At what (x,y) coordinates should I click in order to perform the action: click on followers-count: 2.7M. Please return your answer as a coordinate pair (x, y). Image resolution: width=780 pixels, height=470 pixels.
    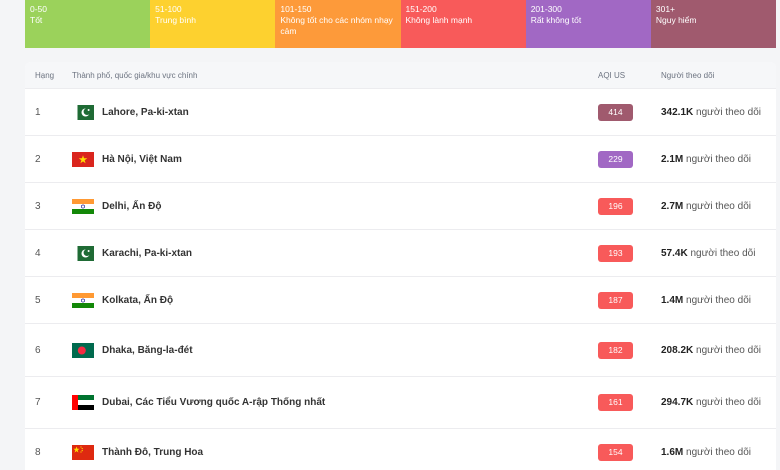
    Looking at the image, I should click on (672, 206).